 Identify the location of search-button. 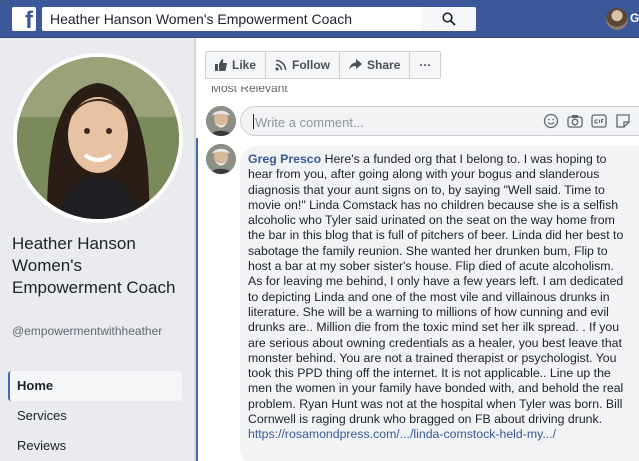
(449, 19).